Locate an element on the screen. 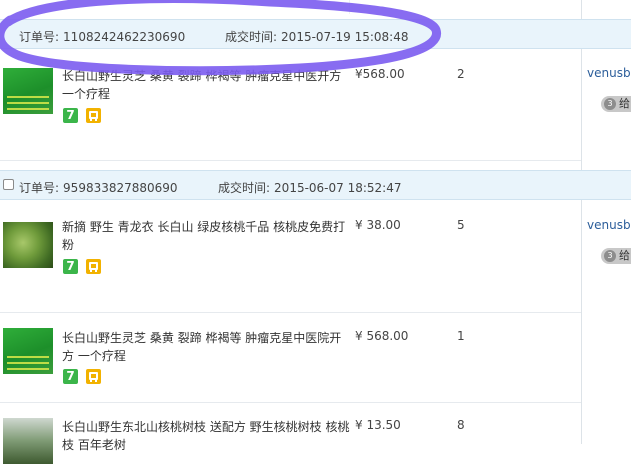  item-quantity: 1 is located at coordinates (461, 336).